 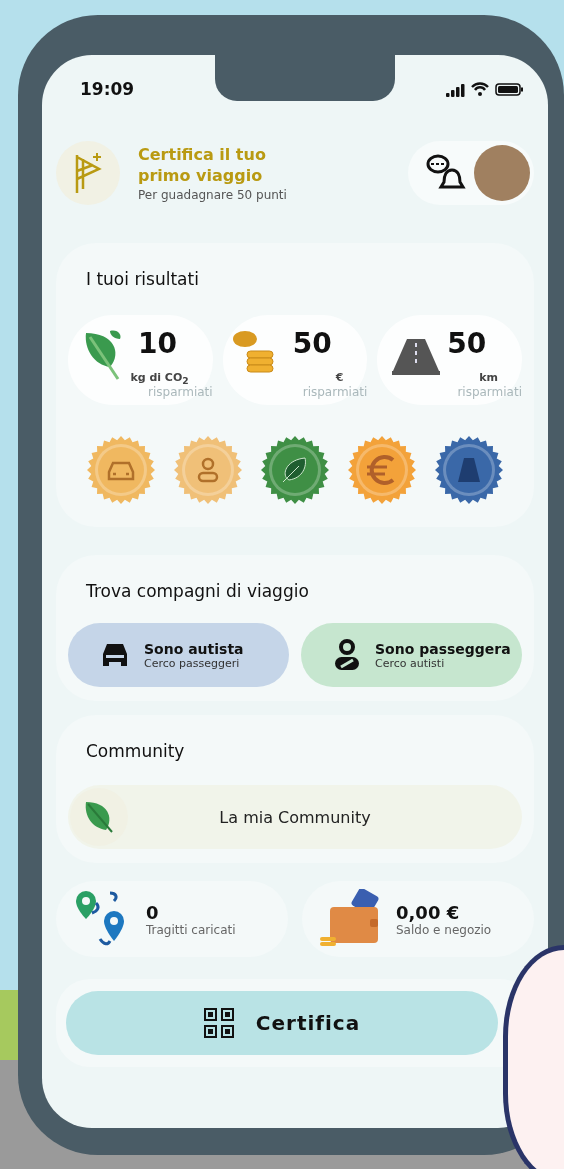 I want to click on road-icon, so click(x=416, y=357).